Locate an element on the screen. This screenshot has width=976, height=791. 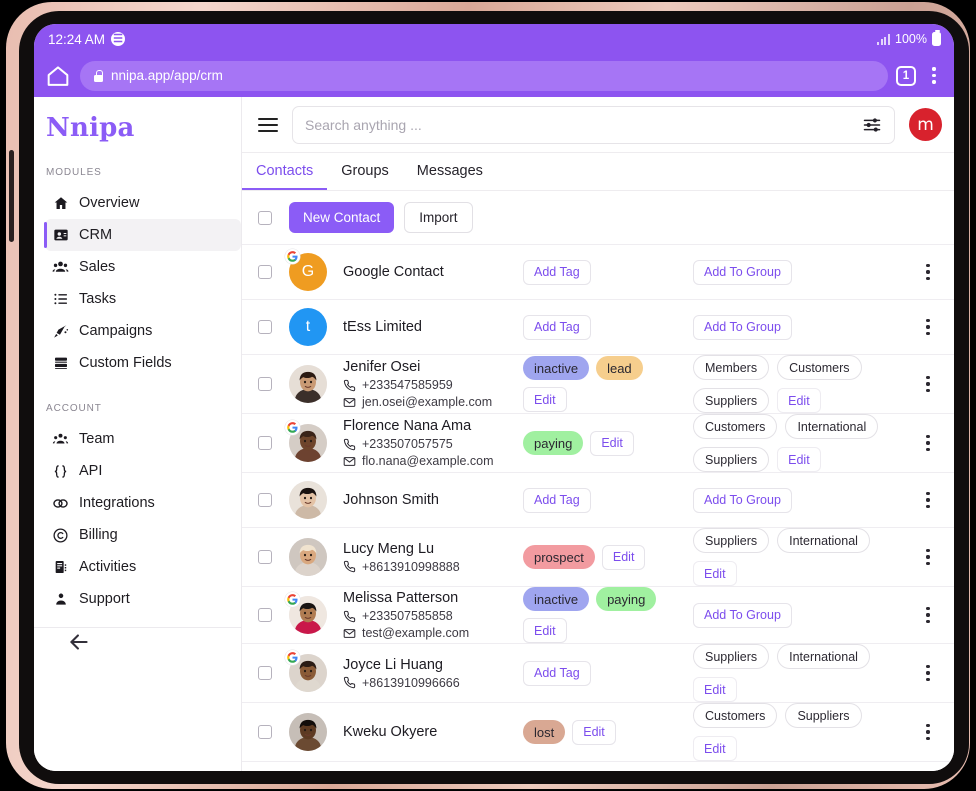
sidebar-item-activities: Activities is located at coordinates (143, 567).